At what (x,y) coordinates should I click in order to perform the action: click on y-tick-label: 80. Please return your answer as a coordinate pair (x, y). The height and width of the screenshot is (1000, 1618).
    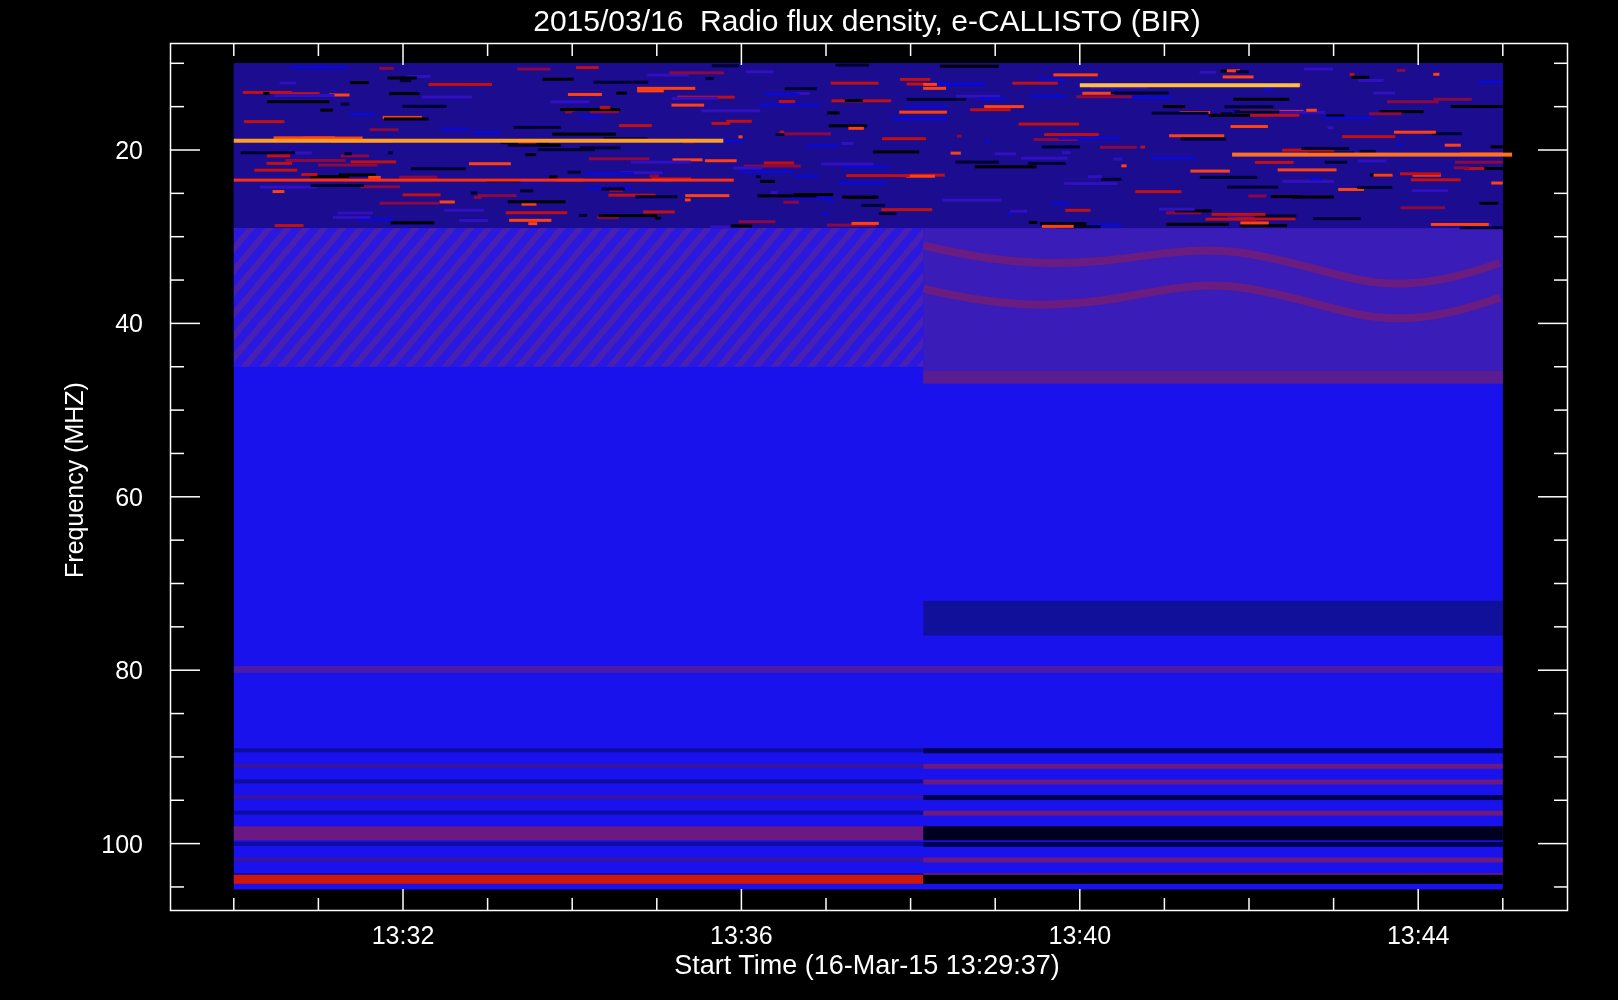
    Looking at the image, I should click on (129, 670).